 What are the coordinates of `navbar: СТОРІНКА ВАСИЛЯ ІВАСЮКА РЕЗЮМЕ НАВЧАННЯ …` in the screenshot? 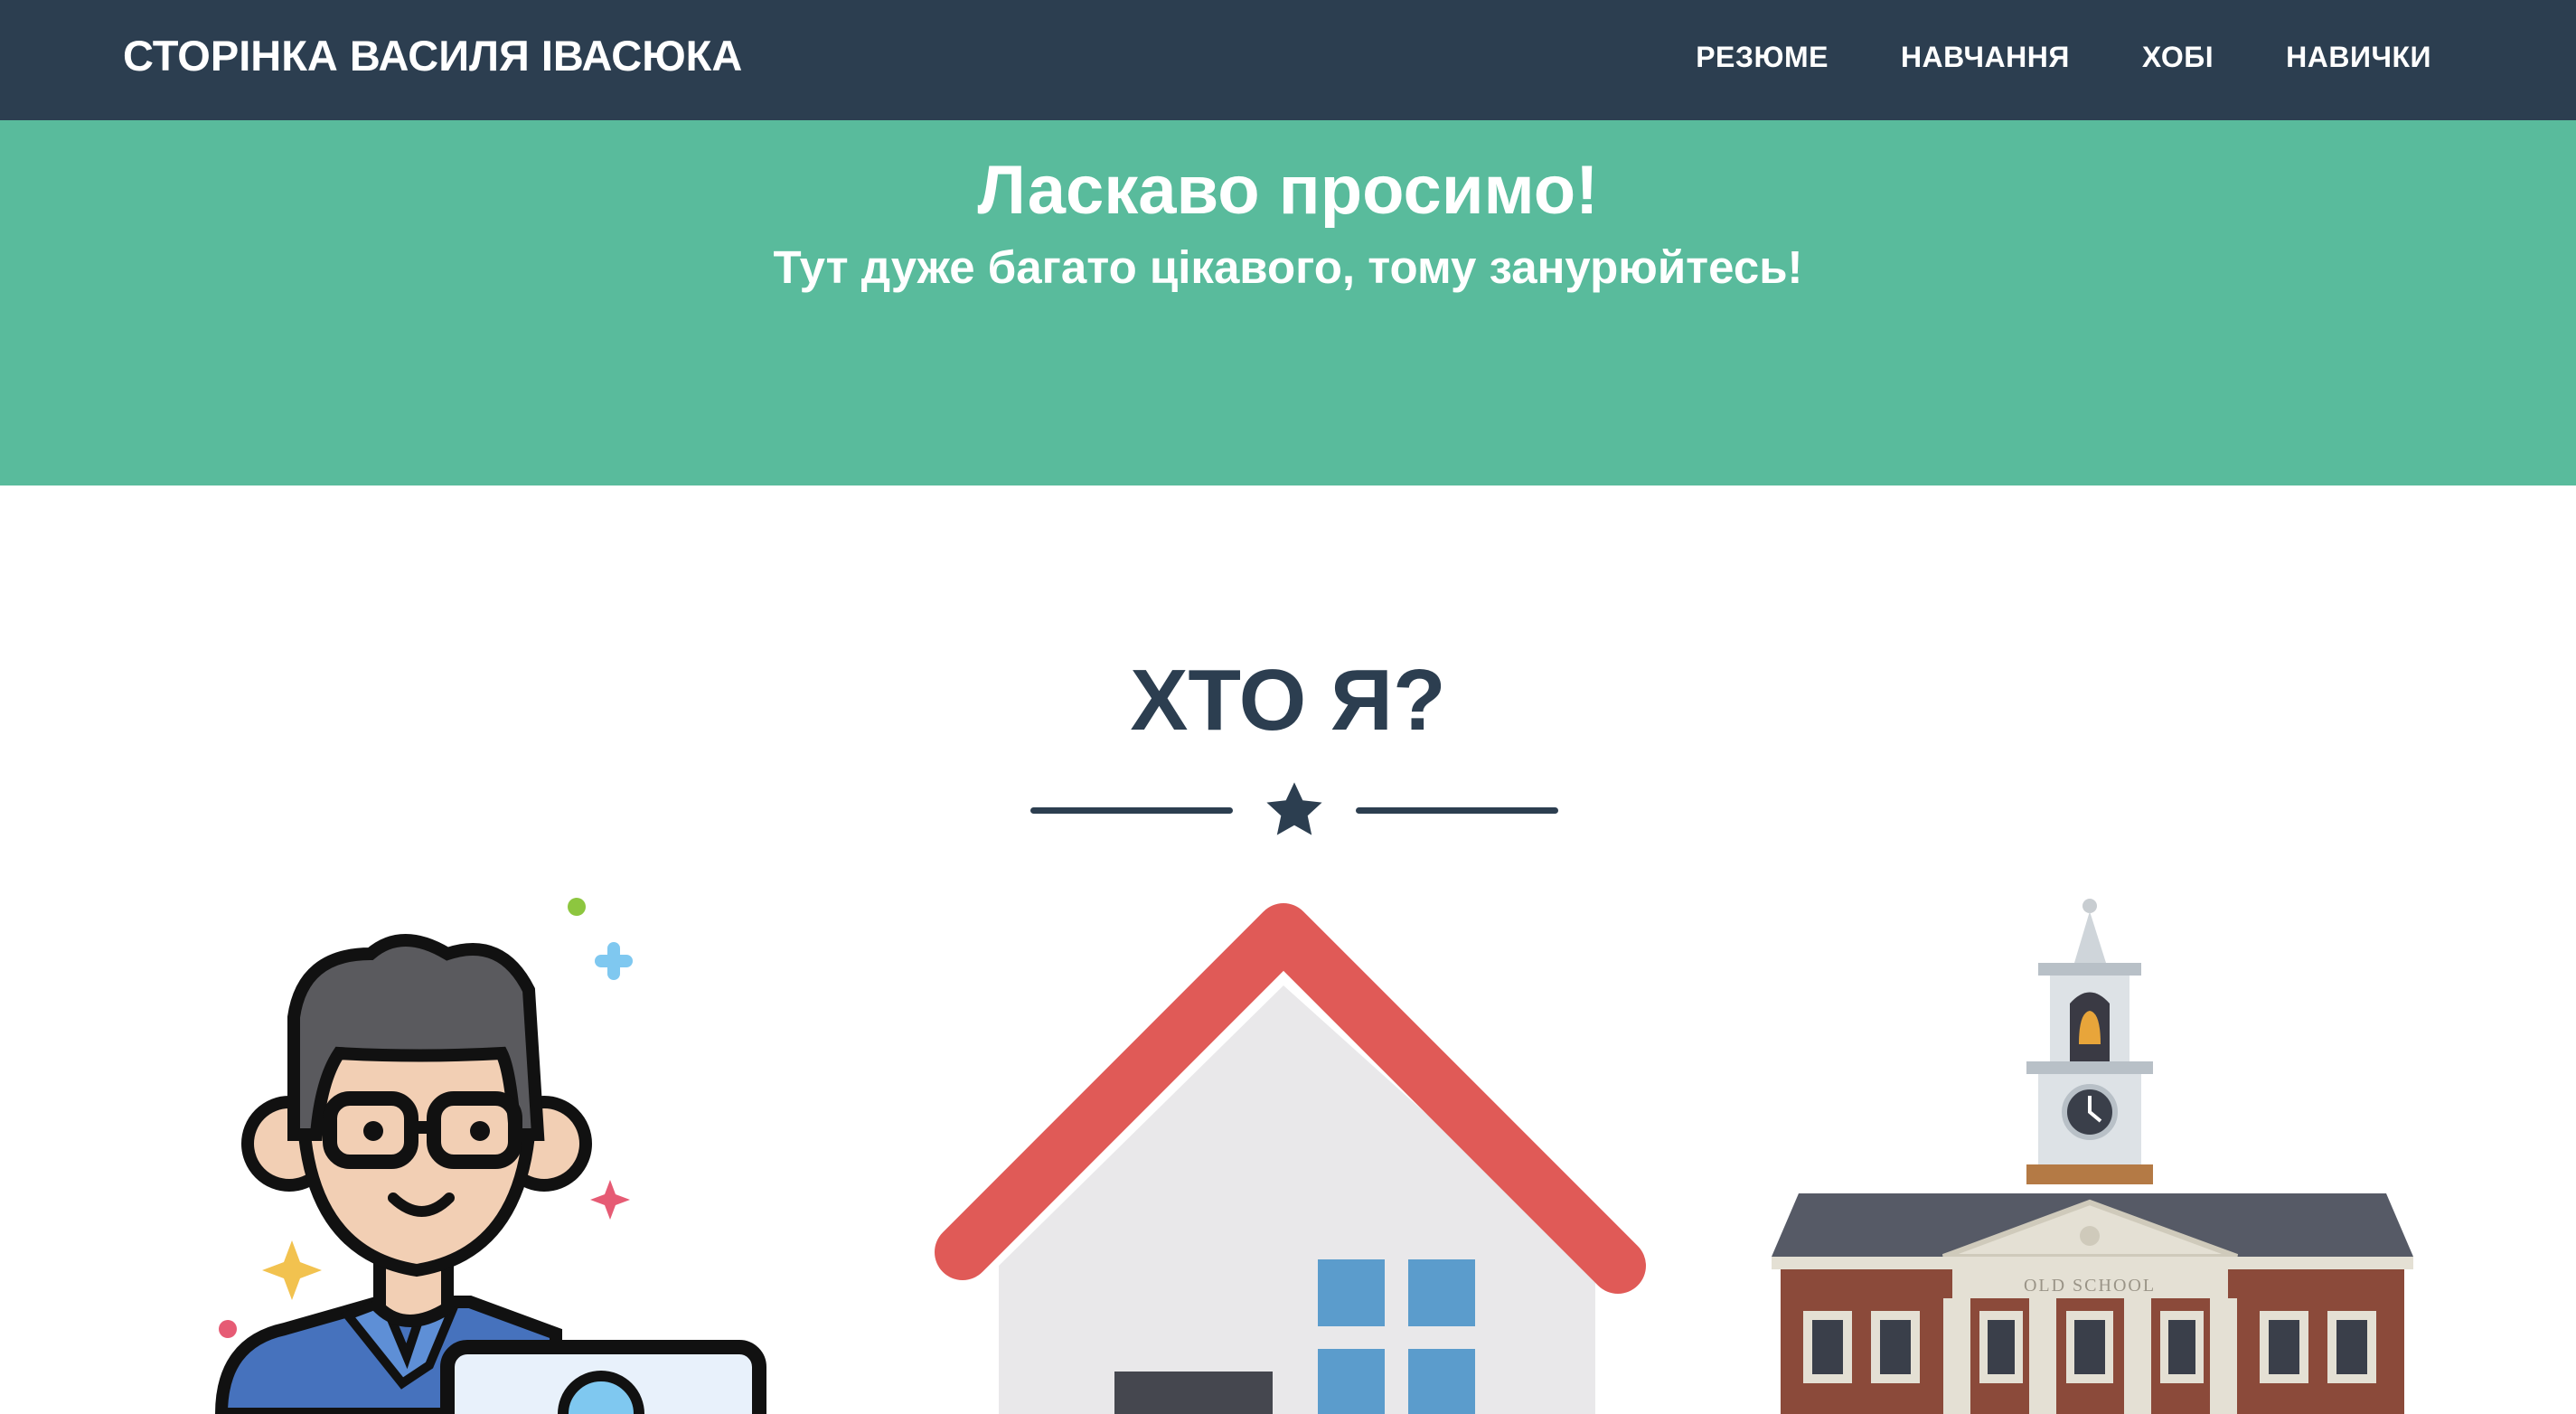 It's located at (1288, 60).